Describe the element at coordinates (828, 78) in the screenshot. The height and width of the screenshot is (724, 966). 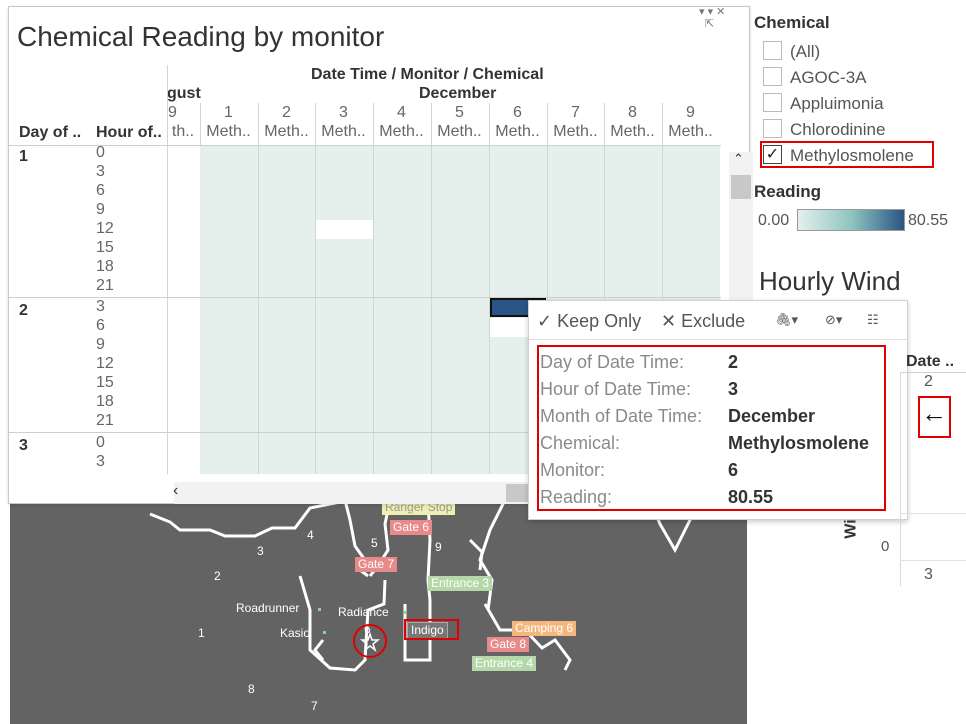
I see `chemical-option-label: AGOC-3A` at that location.